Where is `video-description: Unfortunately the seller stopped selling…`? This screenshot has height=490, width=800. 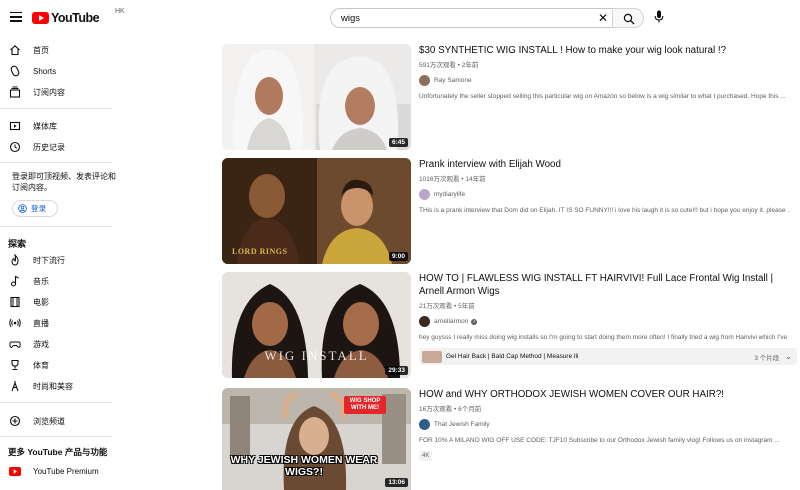 video-description: Unfortunately the seller stopped selling… is located at coordinates (602, 96).